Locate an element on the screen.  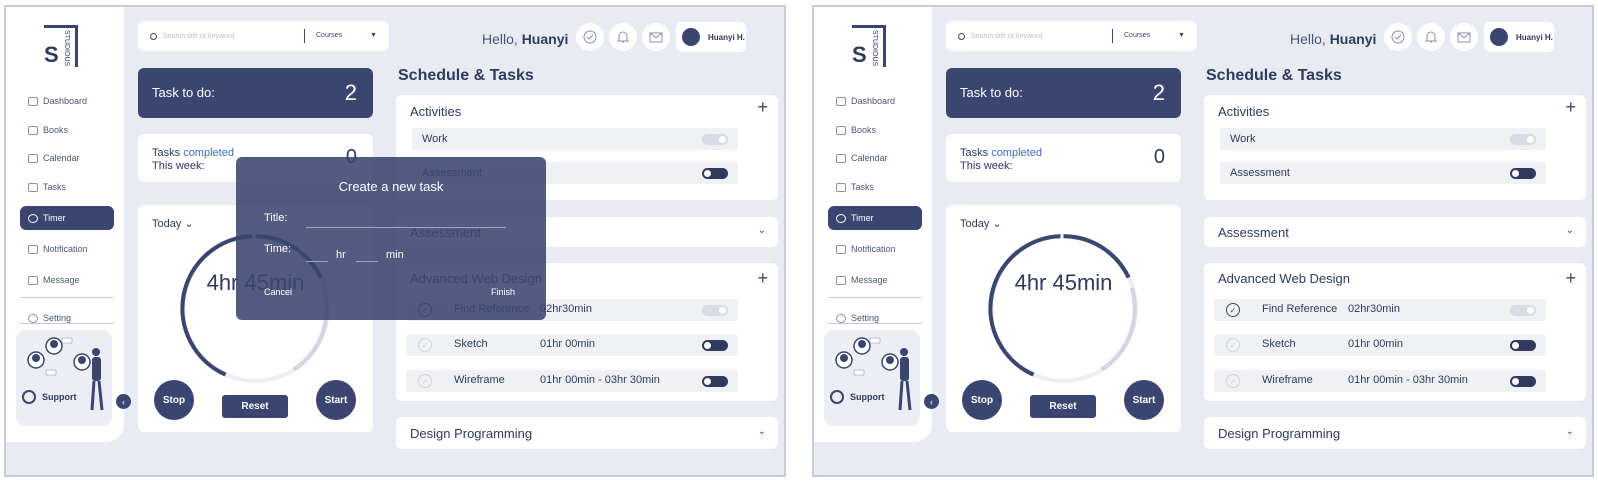
completed-label: Tasks is located at coordinates (166, 153).